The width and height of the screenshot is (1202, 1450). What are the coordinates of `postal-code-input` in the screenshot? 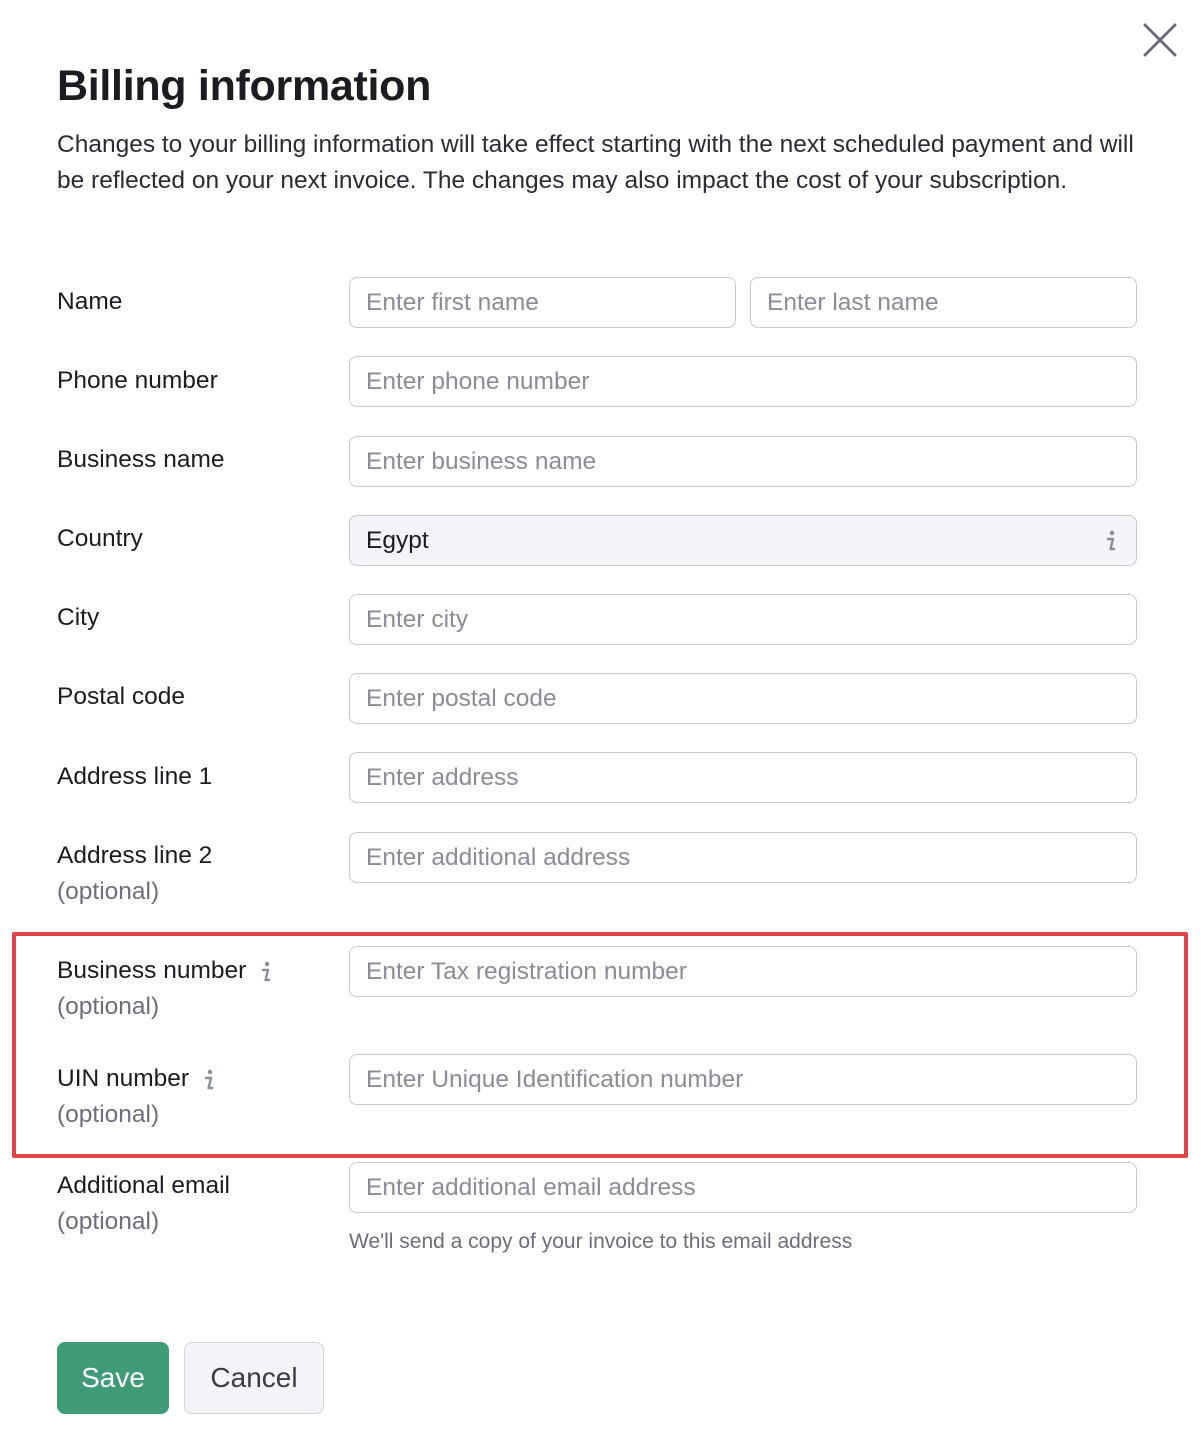 It's located at (743, 698).